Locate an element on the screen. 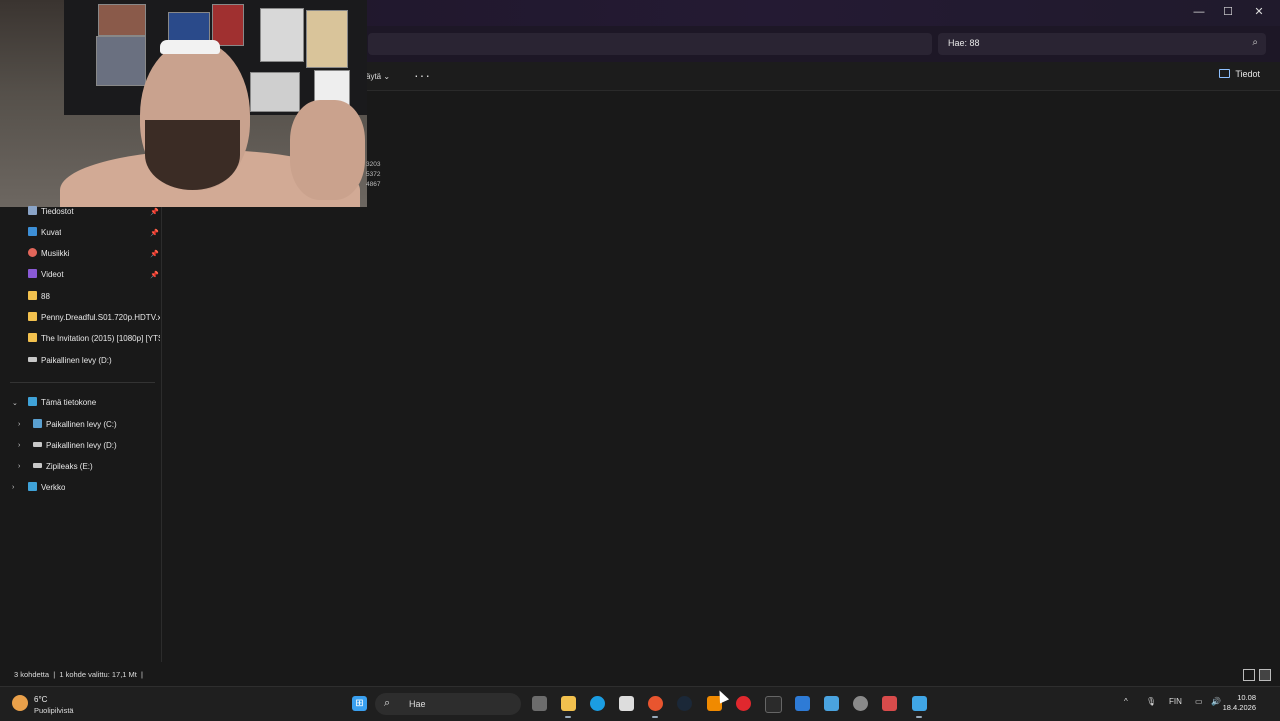 The height and width of the screenshot is (721, 1280). sidebar-item-videos: Videot is located at coordinates (46, 275).